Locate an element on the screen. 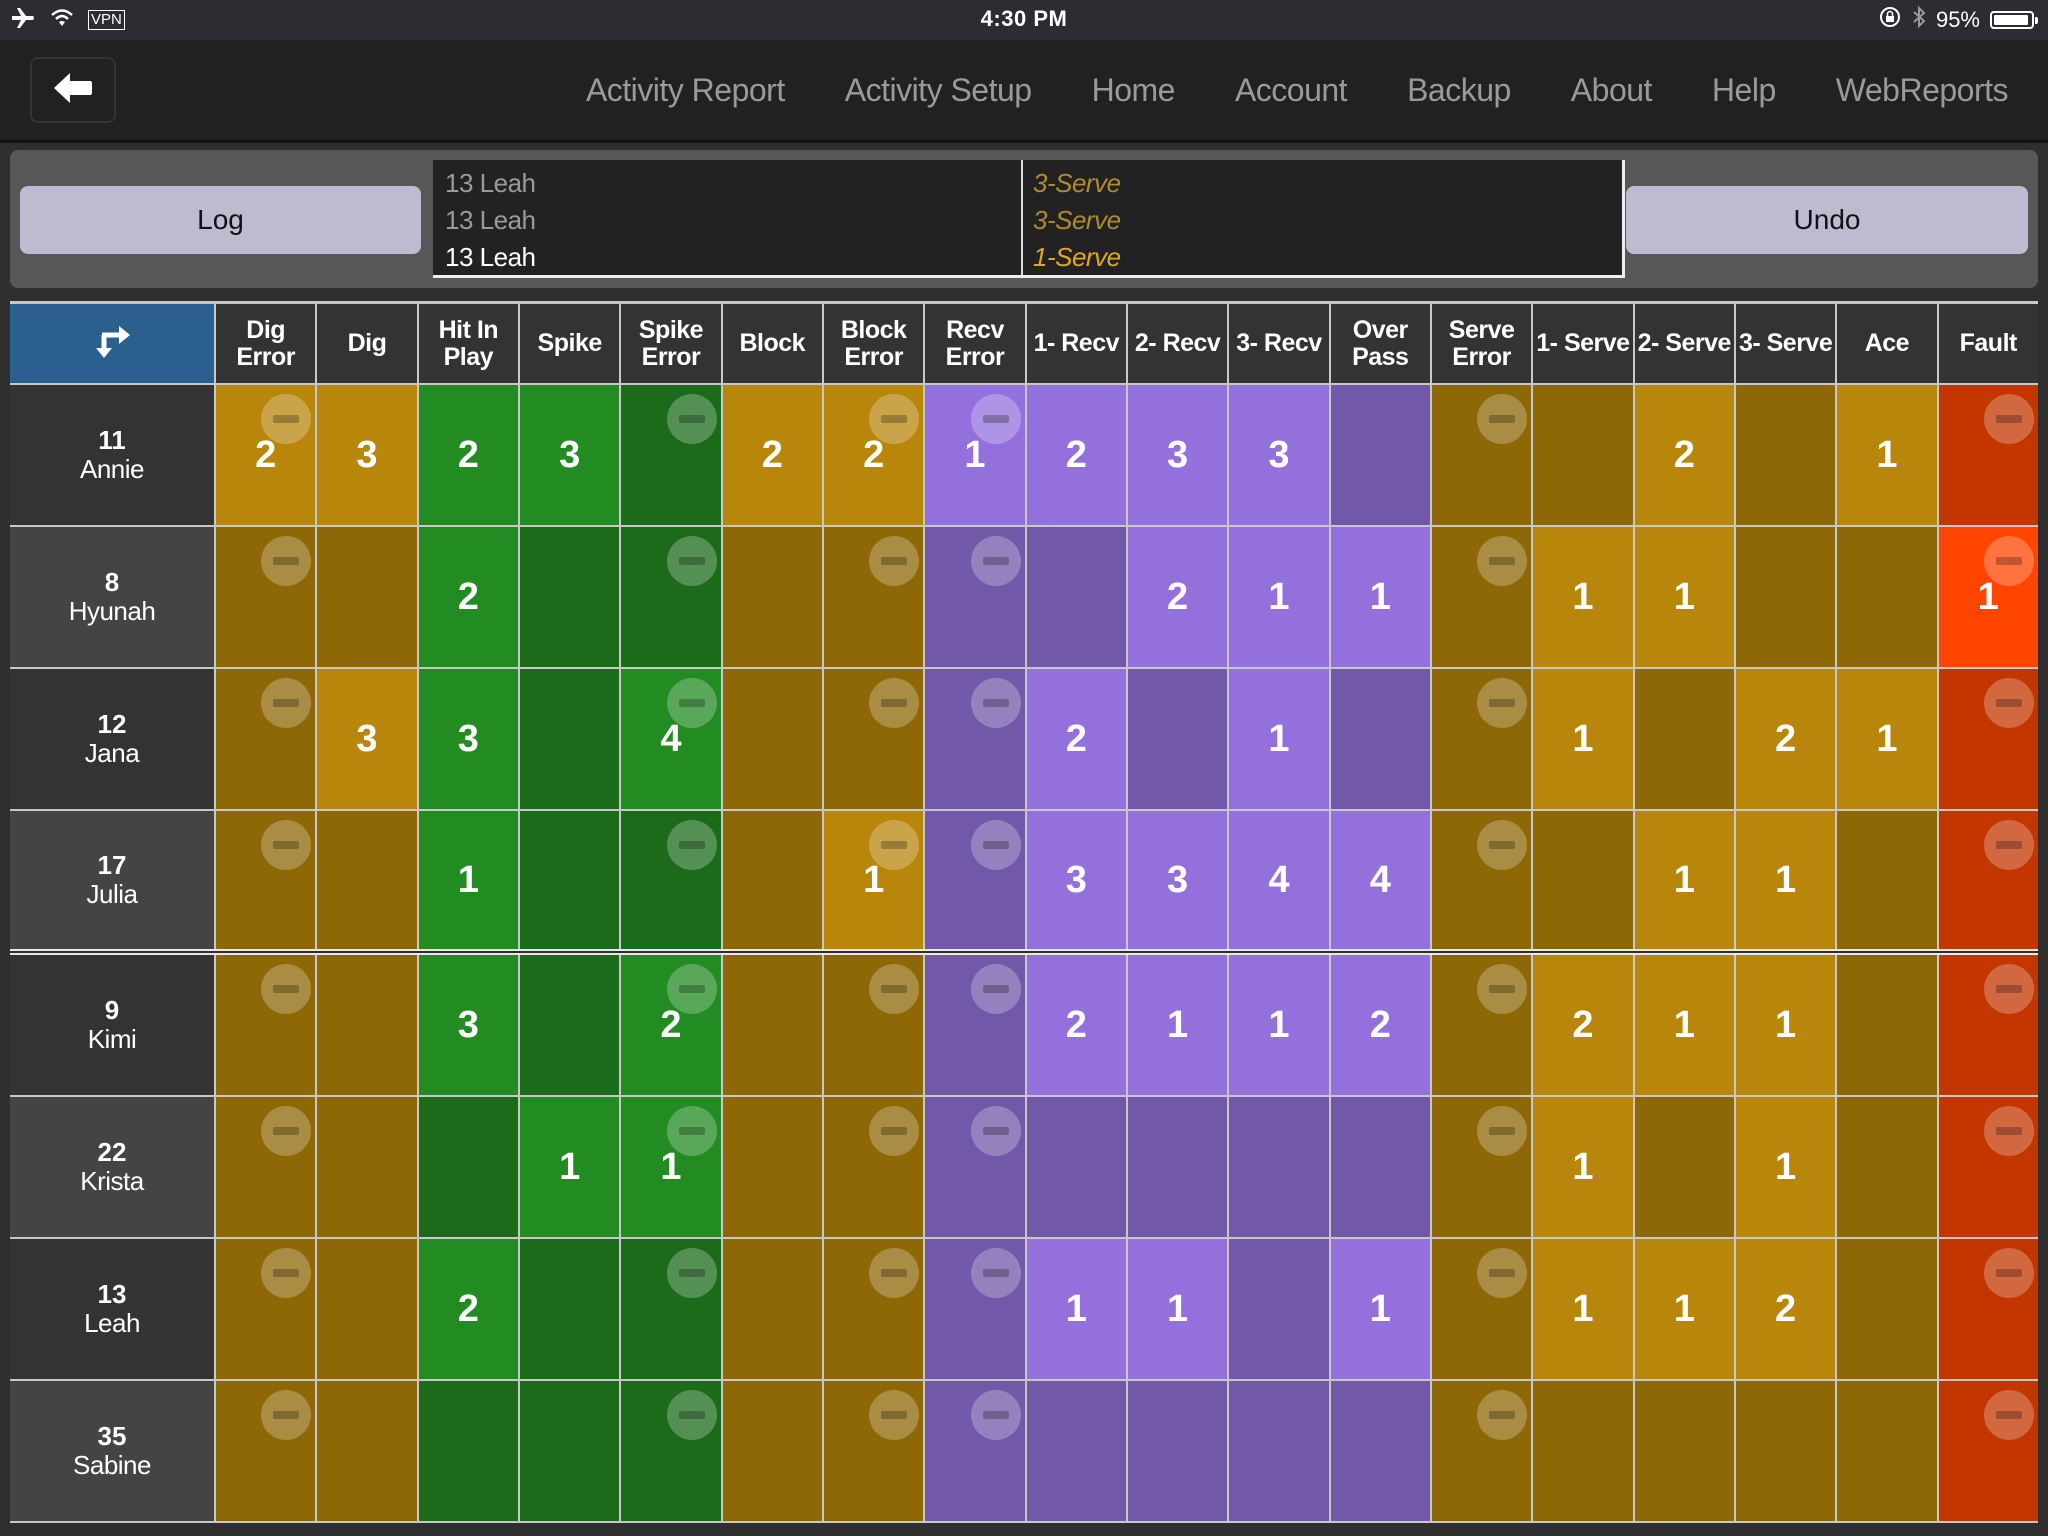 Image resolution: width=2048 pixels, height=1536 pixels. player-cell: 22 Krista is located at coordinates (112, 1167).